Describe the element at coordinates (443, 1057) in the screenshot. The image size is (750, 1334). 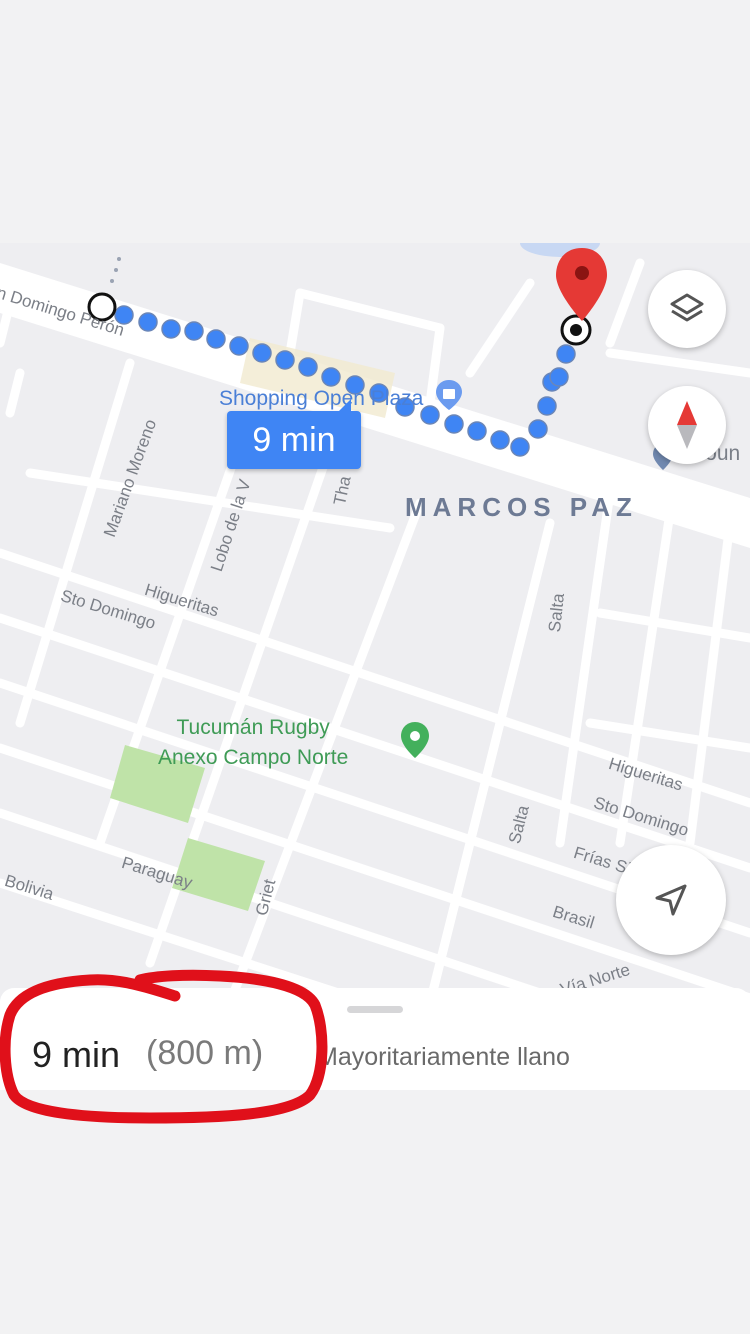
I see `route-terrain: Mayoritariamente llano` at that location.